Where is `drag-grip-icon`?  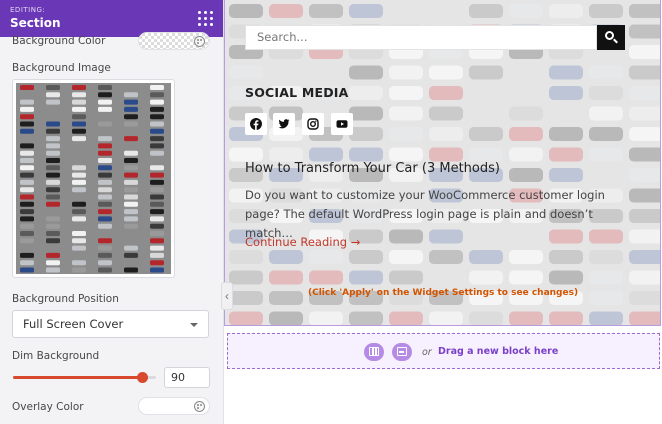 drag-grip-icon is located at coordinates (205, 18).